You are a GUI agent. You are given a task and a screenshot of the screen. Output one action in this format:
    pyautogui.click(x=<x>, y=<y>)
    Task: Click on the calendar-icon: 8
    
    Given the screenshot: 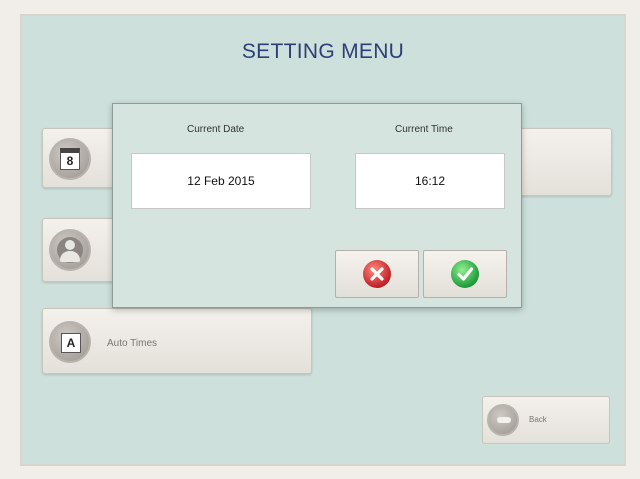 What is the action you would take?
    pyautogui.click(x=70, y=159)
    